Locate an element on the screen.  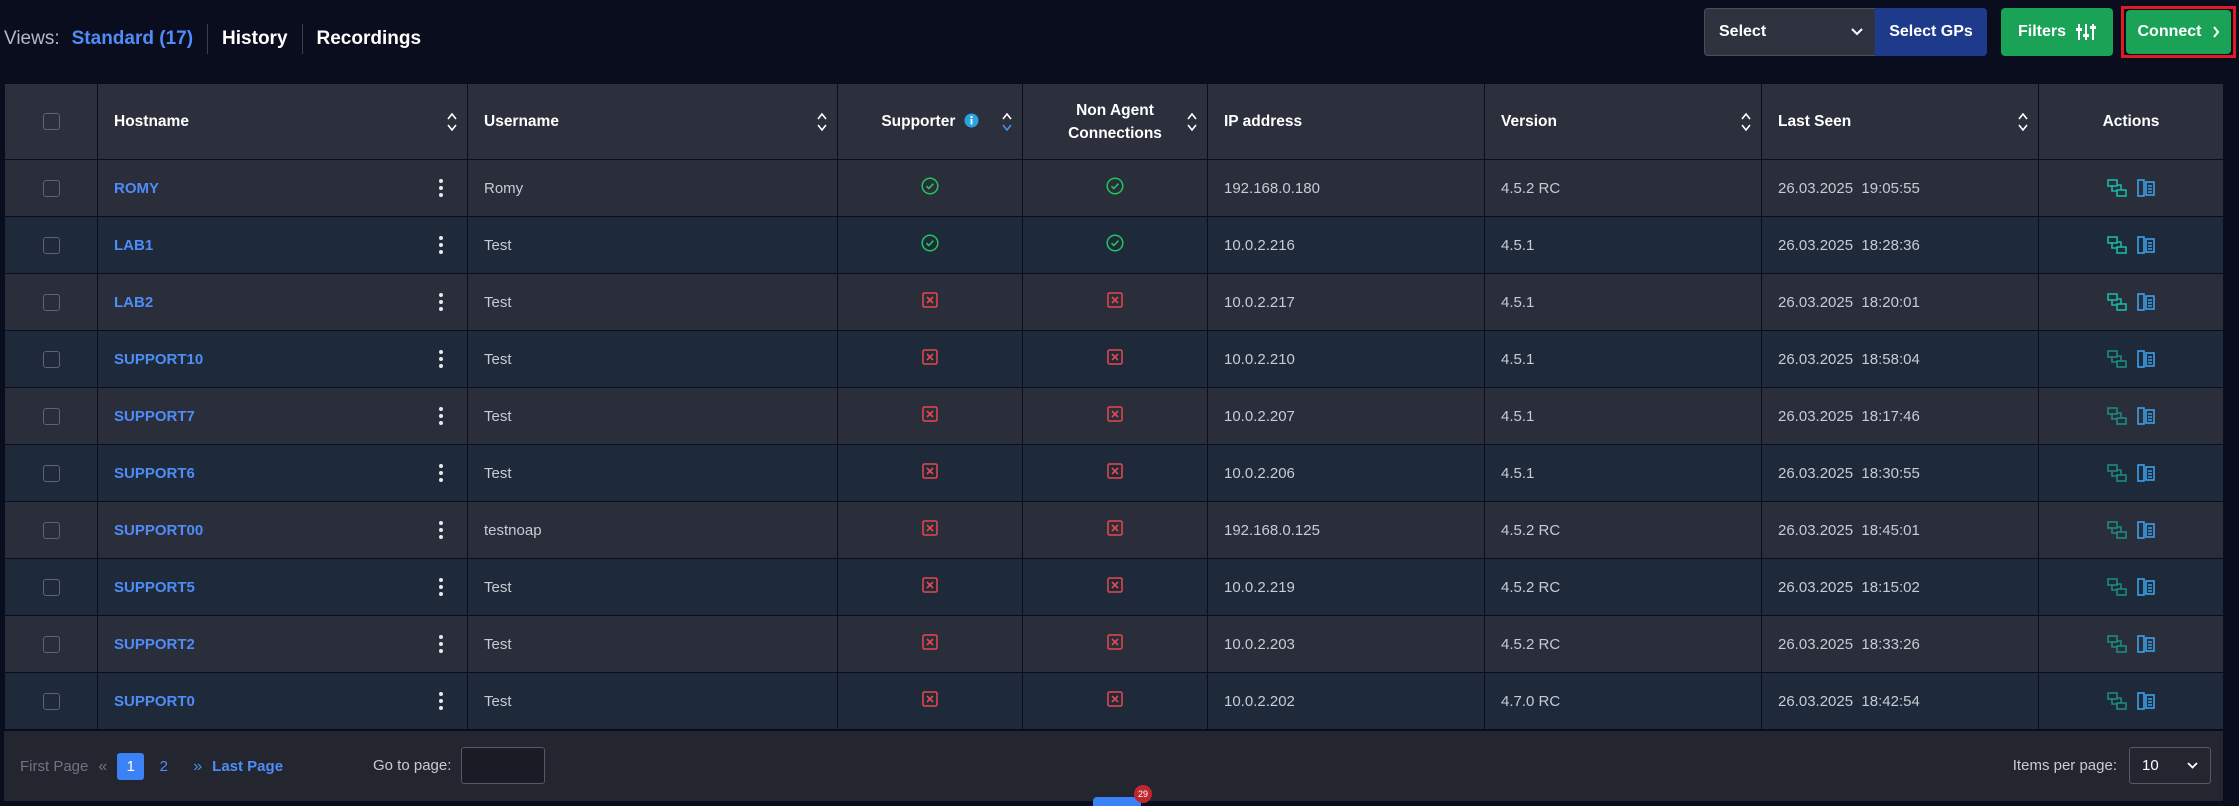
last-page-link: Last Page is located at coordinates (247, 766).